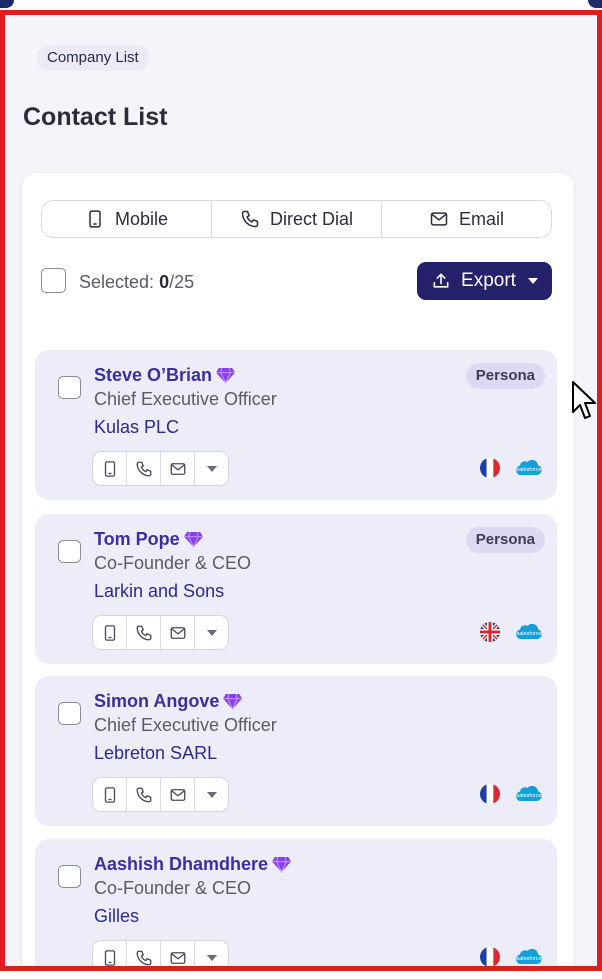 This screenshot has width=602, height=979. I want to click on contact-name-text: Simon Angove, so click(156, 701).